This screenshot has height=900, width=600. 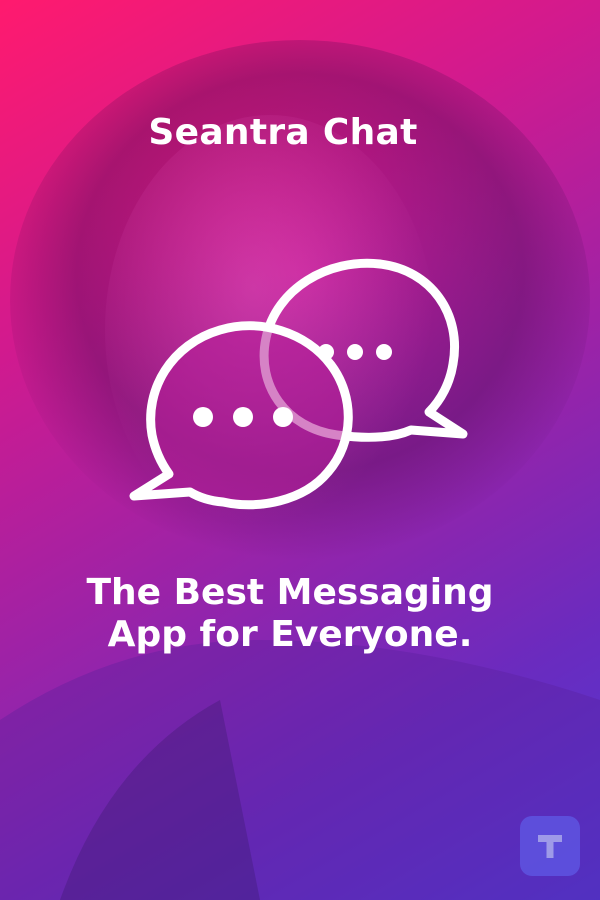 I want to click on t-letter-icon, so click(x=550, y=846).